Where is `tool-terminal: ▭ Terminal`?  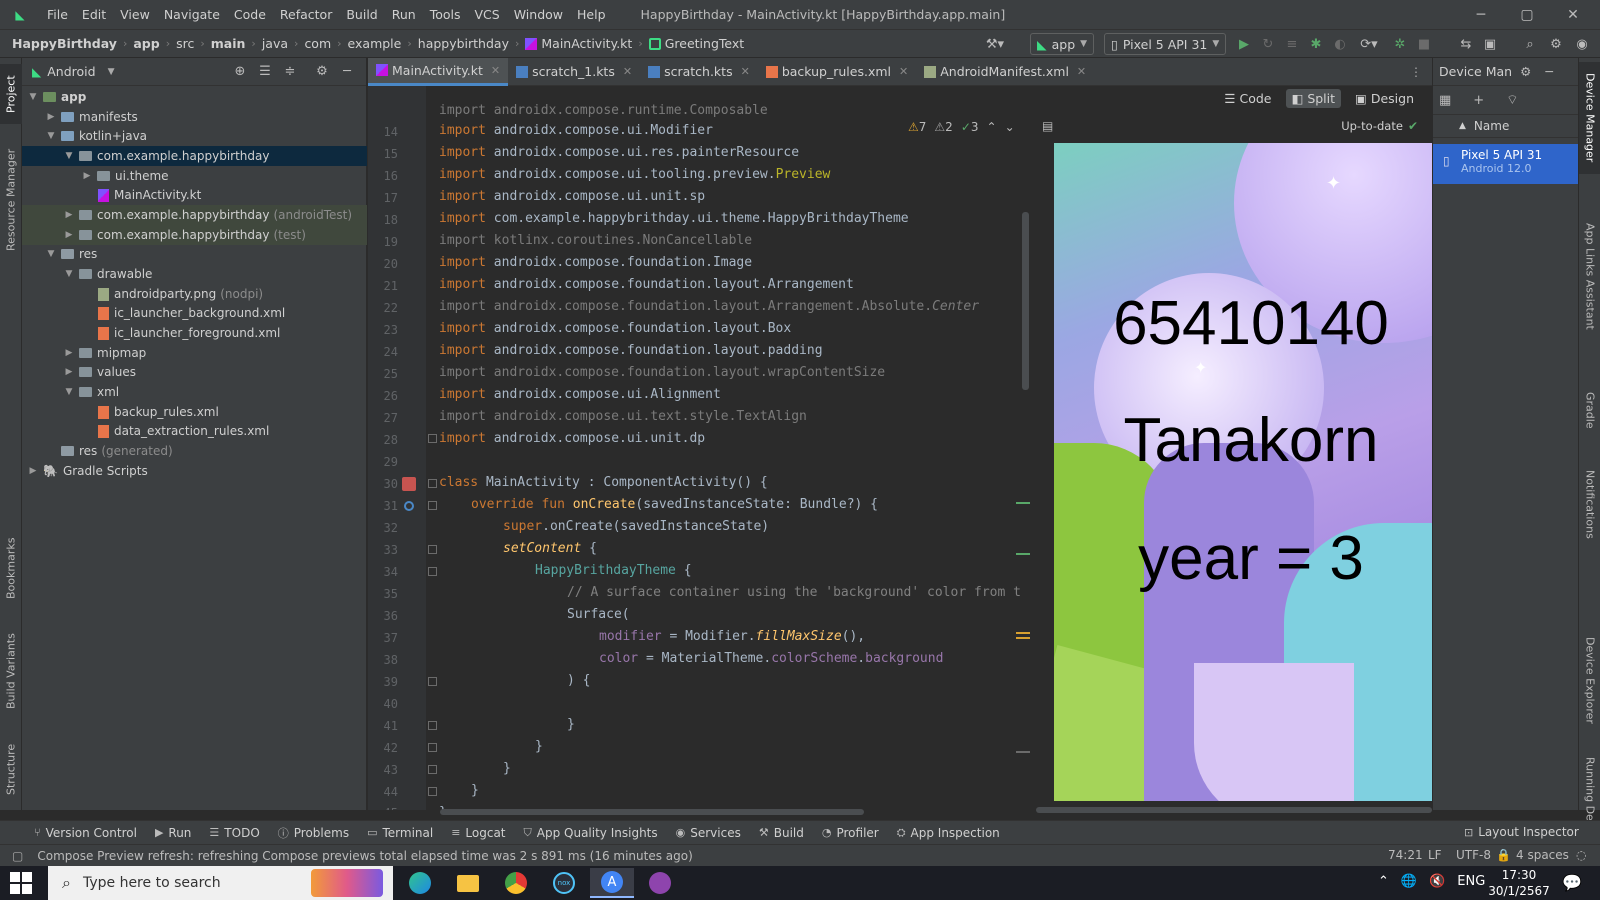
tool-terminal: ▭ Terminal is located at coordinates (400, 833).